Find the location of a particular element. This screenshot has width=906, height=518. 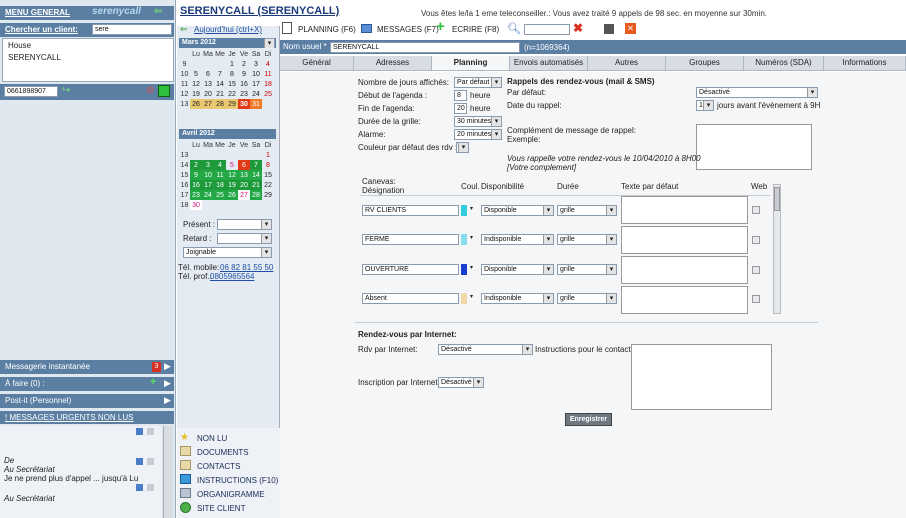

header-search-input is located at coordinates (547, 29).